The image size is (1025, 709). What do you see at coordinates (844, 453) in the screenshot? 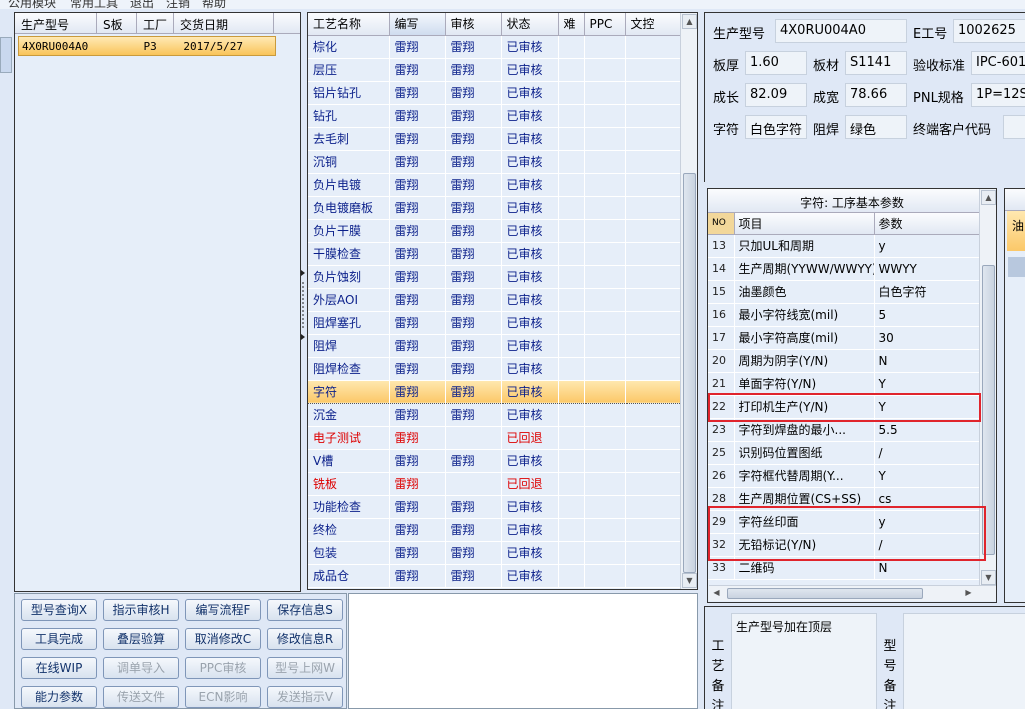
I see `param-row: 25 识别码位置图纸 /` at bounding box center [844, 453].